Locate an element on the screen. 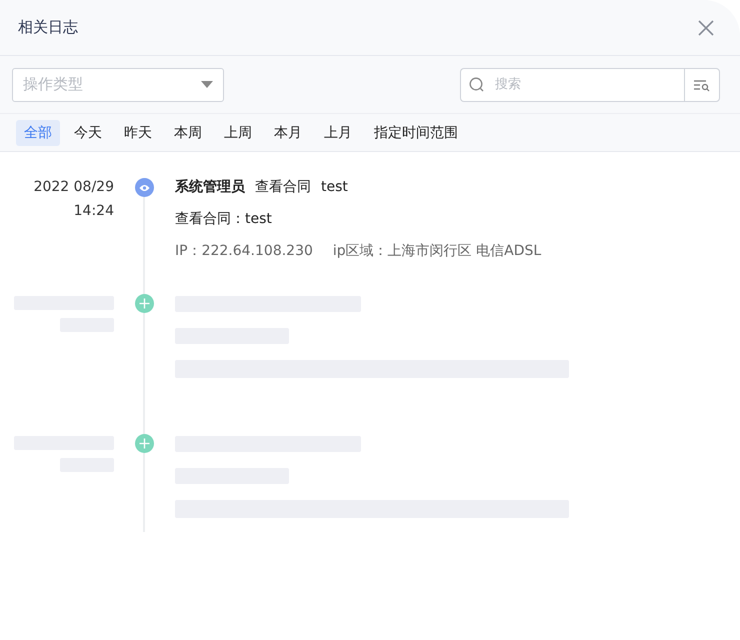 The width and height of the screenshot is (740, 640). filter-search-button is located at coordinates (702, 85).